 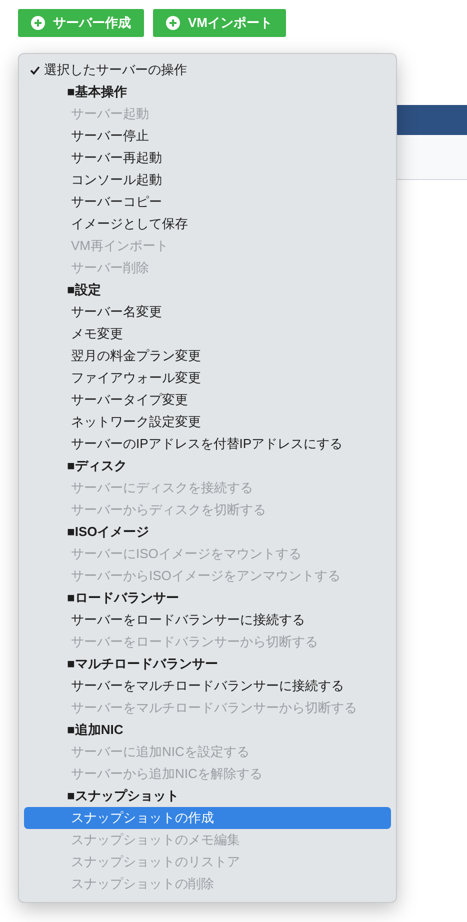 I want to click on menu-item: サーバーをマルチロードバランサーに接続する, so click(x=207, y=686).